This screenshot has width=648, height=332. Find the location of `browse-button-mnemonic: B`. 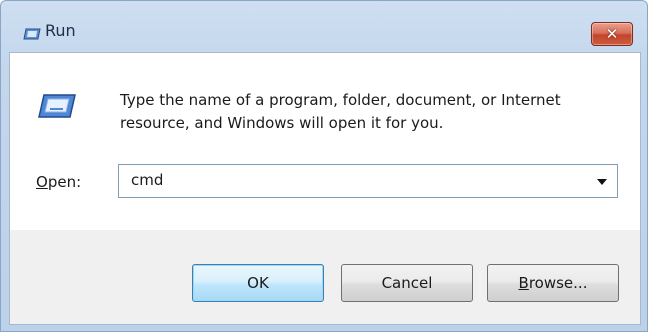

browse-button-mnemonic: B is located at coordinates (523, 283).